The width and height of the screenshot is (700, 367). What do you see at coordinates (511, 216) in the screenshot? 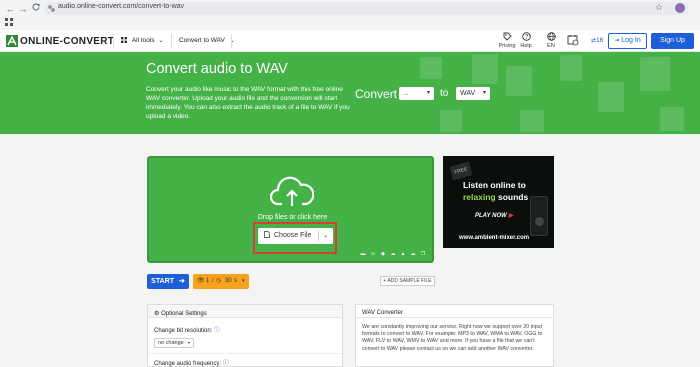
I see `play-icon: ▶` at bounding box center [511, 216].